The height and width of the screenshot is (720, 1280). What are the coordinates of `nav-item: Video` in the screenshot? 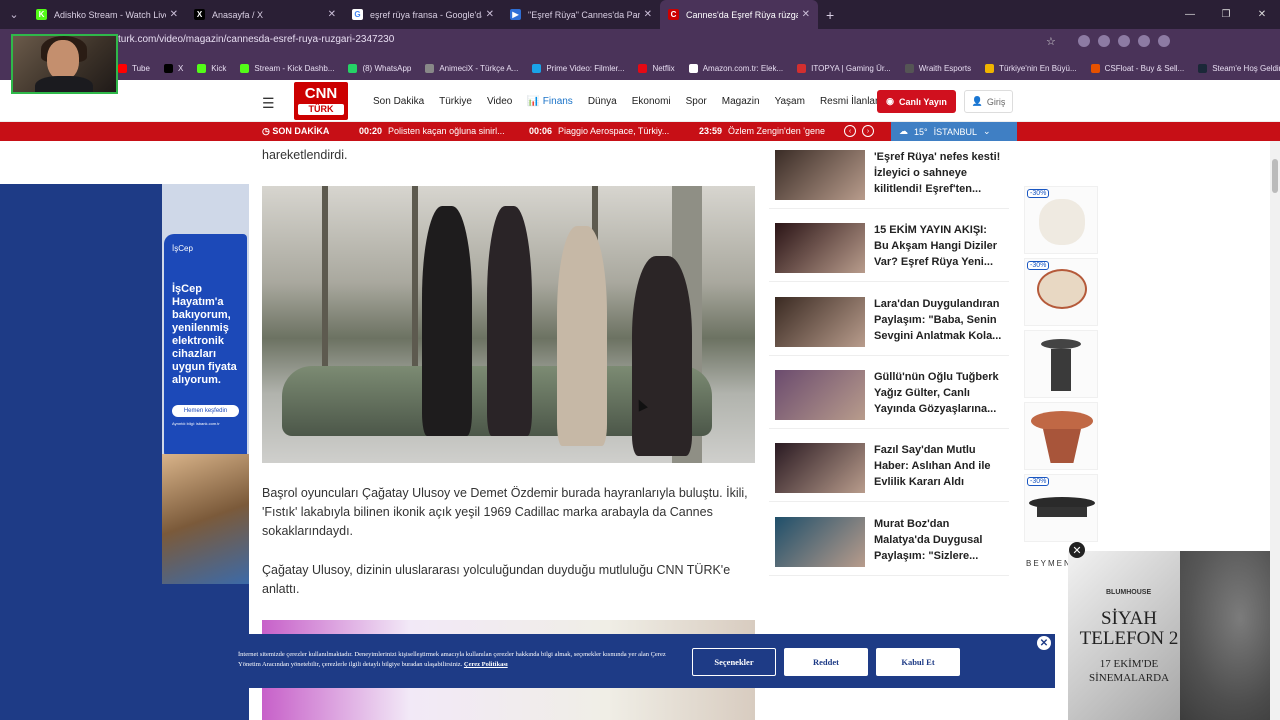 It's located at (499, 101).